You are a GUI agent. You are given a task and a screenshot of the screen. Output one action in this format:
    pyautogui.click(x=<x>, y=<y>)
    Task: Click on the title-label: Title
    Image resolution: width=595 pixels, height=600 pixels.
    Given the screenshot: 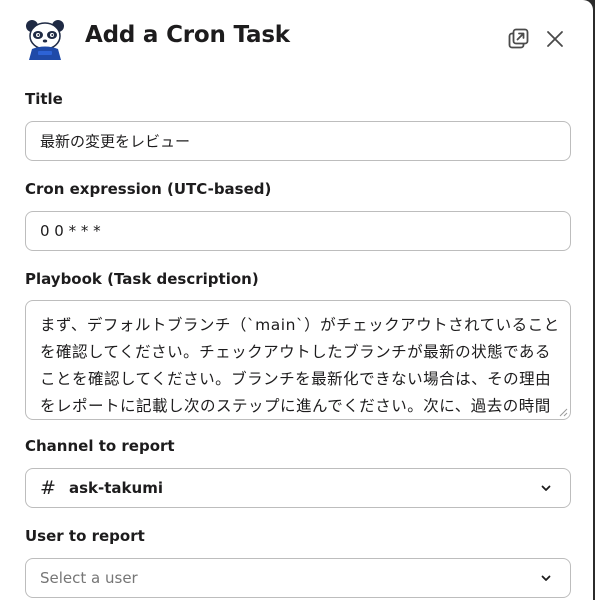 What is the action you would take?
    pyautogui.click(x=44, y=99)
    